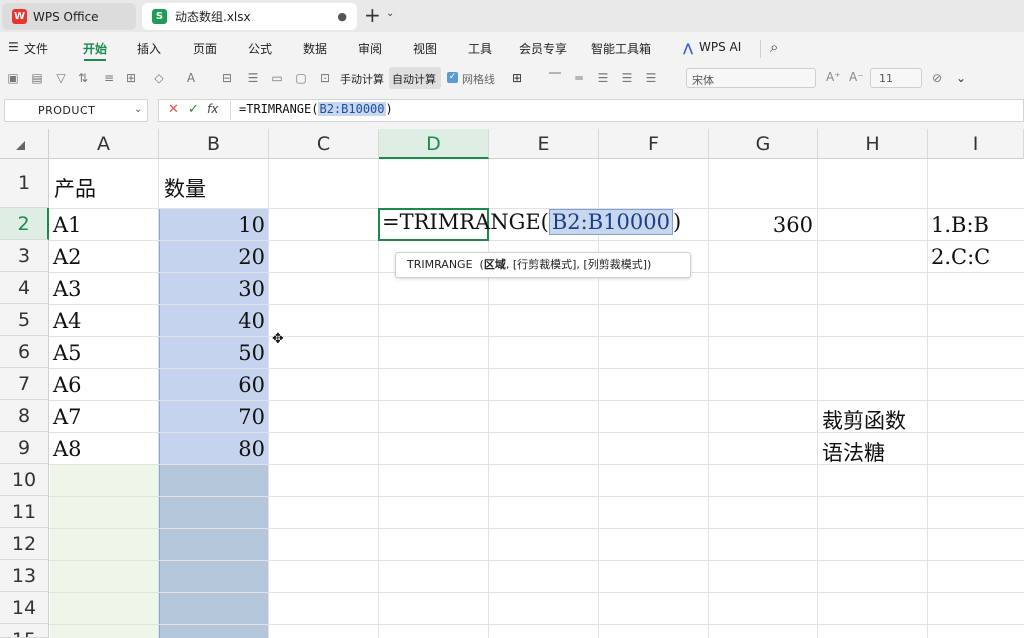 Image resolution: width=1024 pixels, height=638 pixels. I want to click on cell-b8: 70, so click(212, 417).